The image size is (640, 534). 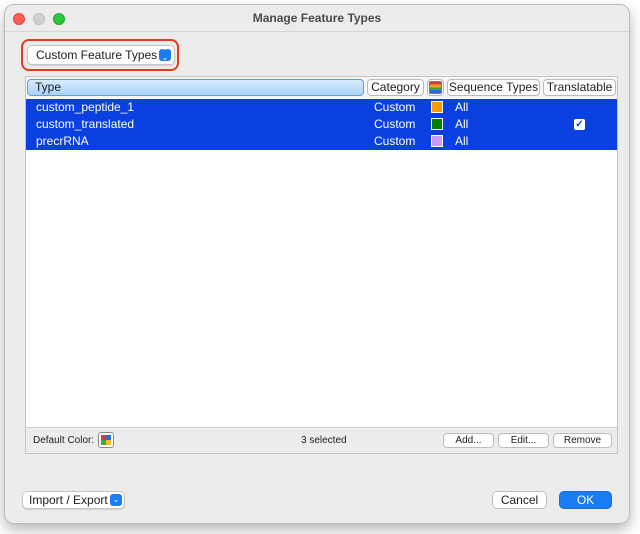 What do you see at coordinates (321, 107) in the screenshot?
I see `table-row: custom_peptide_1 Custom All` at bounding box center [321, 107].